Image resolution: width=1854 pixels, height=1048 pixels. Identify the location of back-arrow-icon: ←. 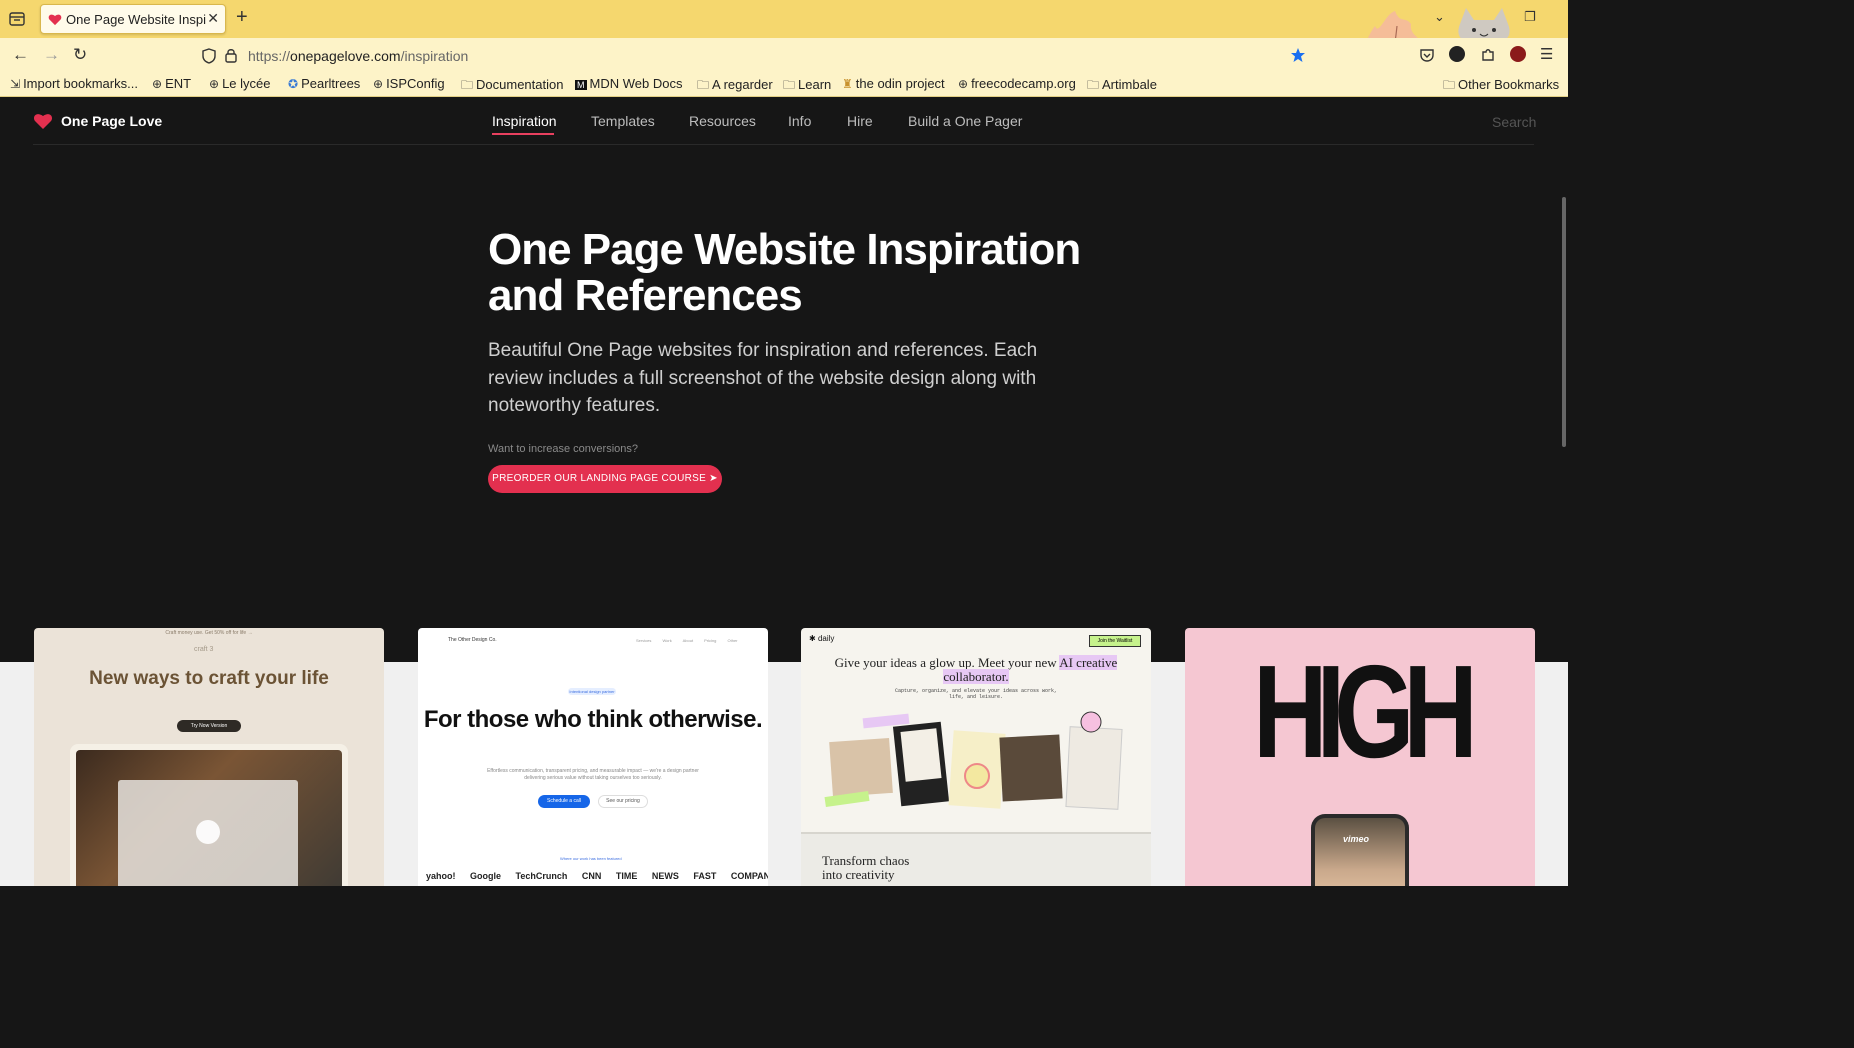
(20, 55).